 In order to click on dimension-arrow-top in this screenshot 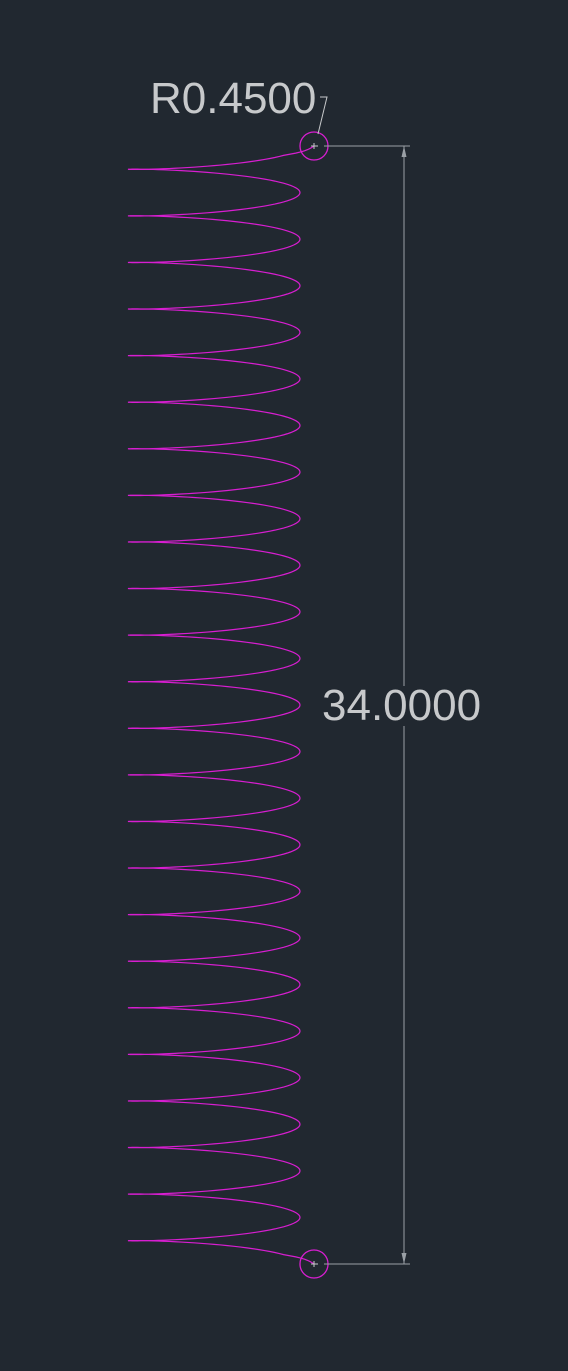, I will do `click(404, 151)`.